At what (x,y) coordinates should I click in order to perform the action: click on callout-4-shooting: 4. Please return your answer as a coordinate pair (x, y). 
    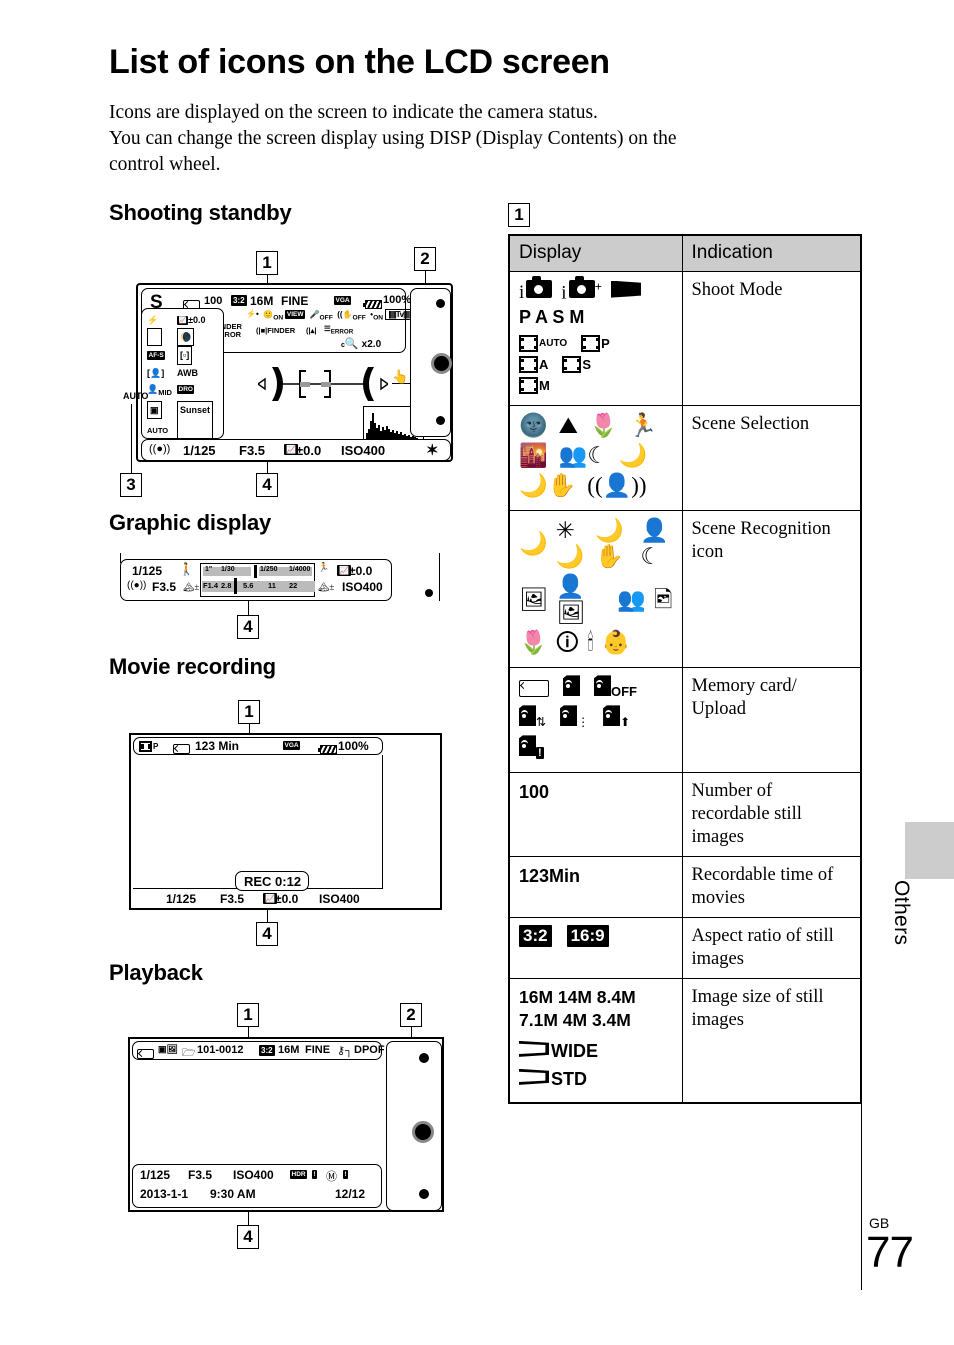
    Looking at the image, I should click on (267, 485).